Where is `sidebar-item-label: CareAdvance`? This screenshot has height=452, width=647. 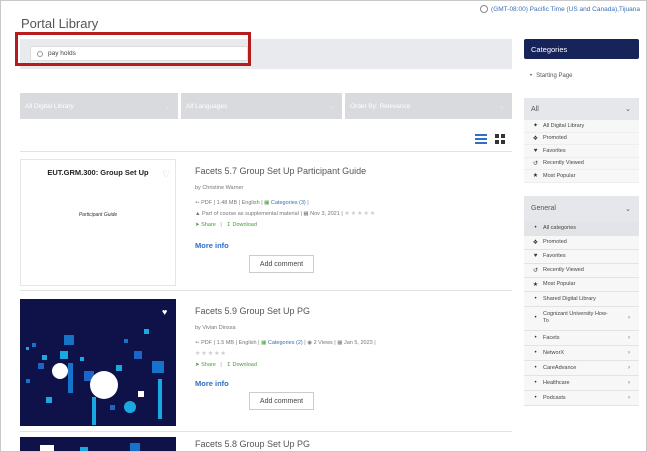
sidebar-item-label: CareAdvance is located at coordinates (560, 367).